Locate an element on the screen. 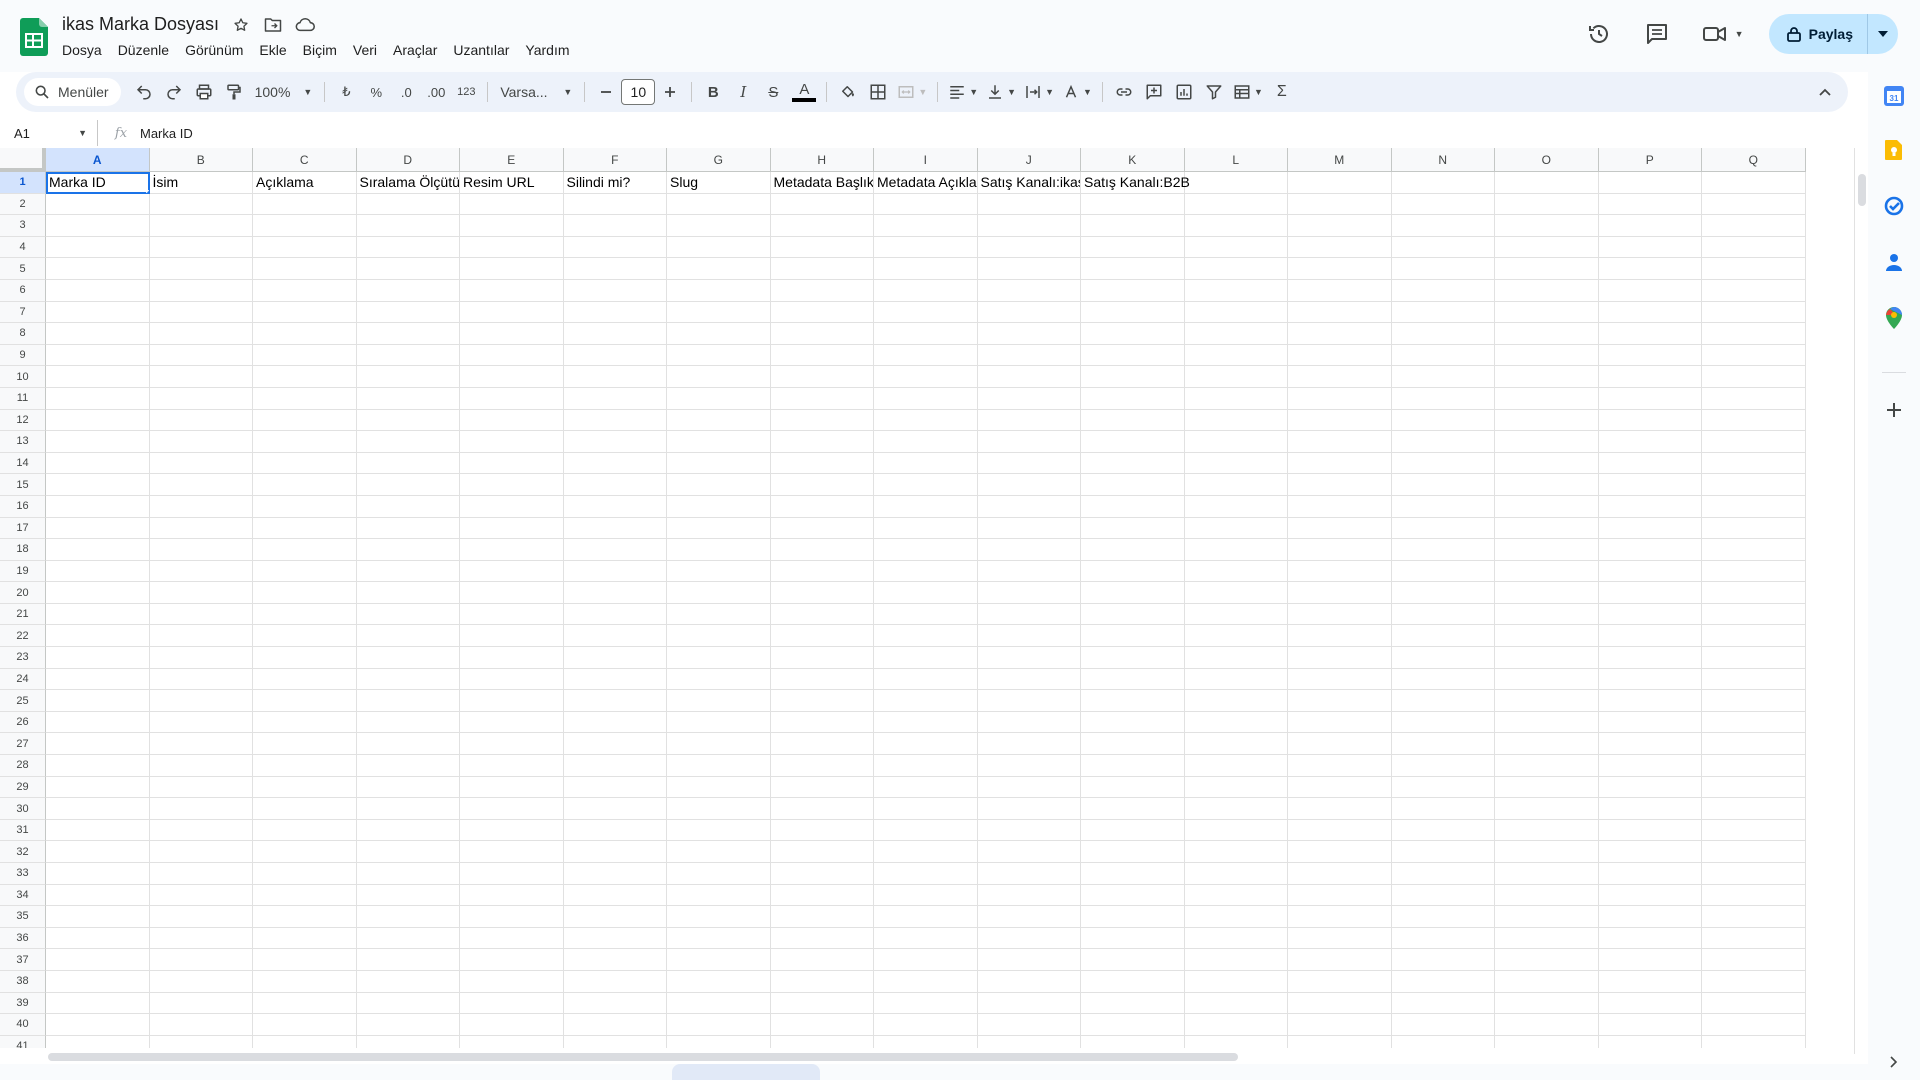 The width and height of the screenshot is (1920, 1080). cell-c13 is located at coordinates (305, 442).